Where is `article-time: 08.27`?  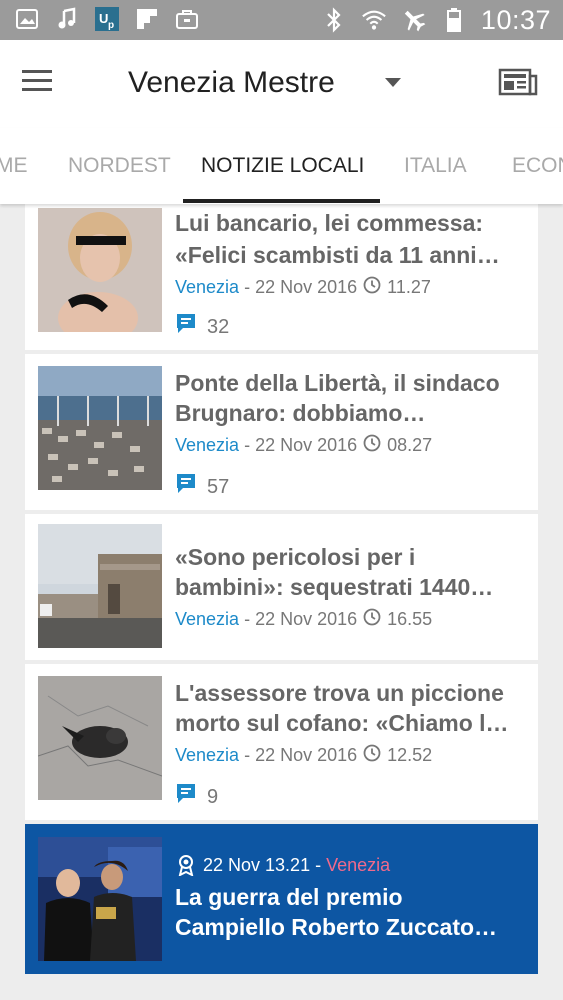 article-time: 08.27 is located at coordinates (410, 445).